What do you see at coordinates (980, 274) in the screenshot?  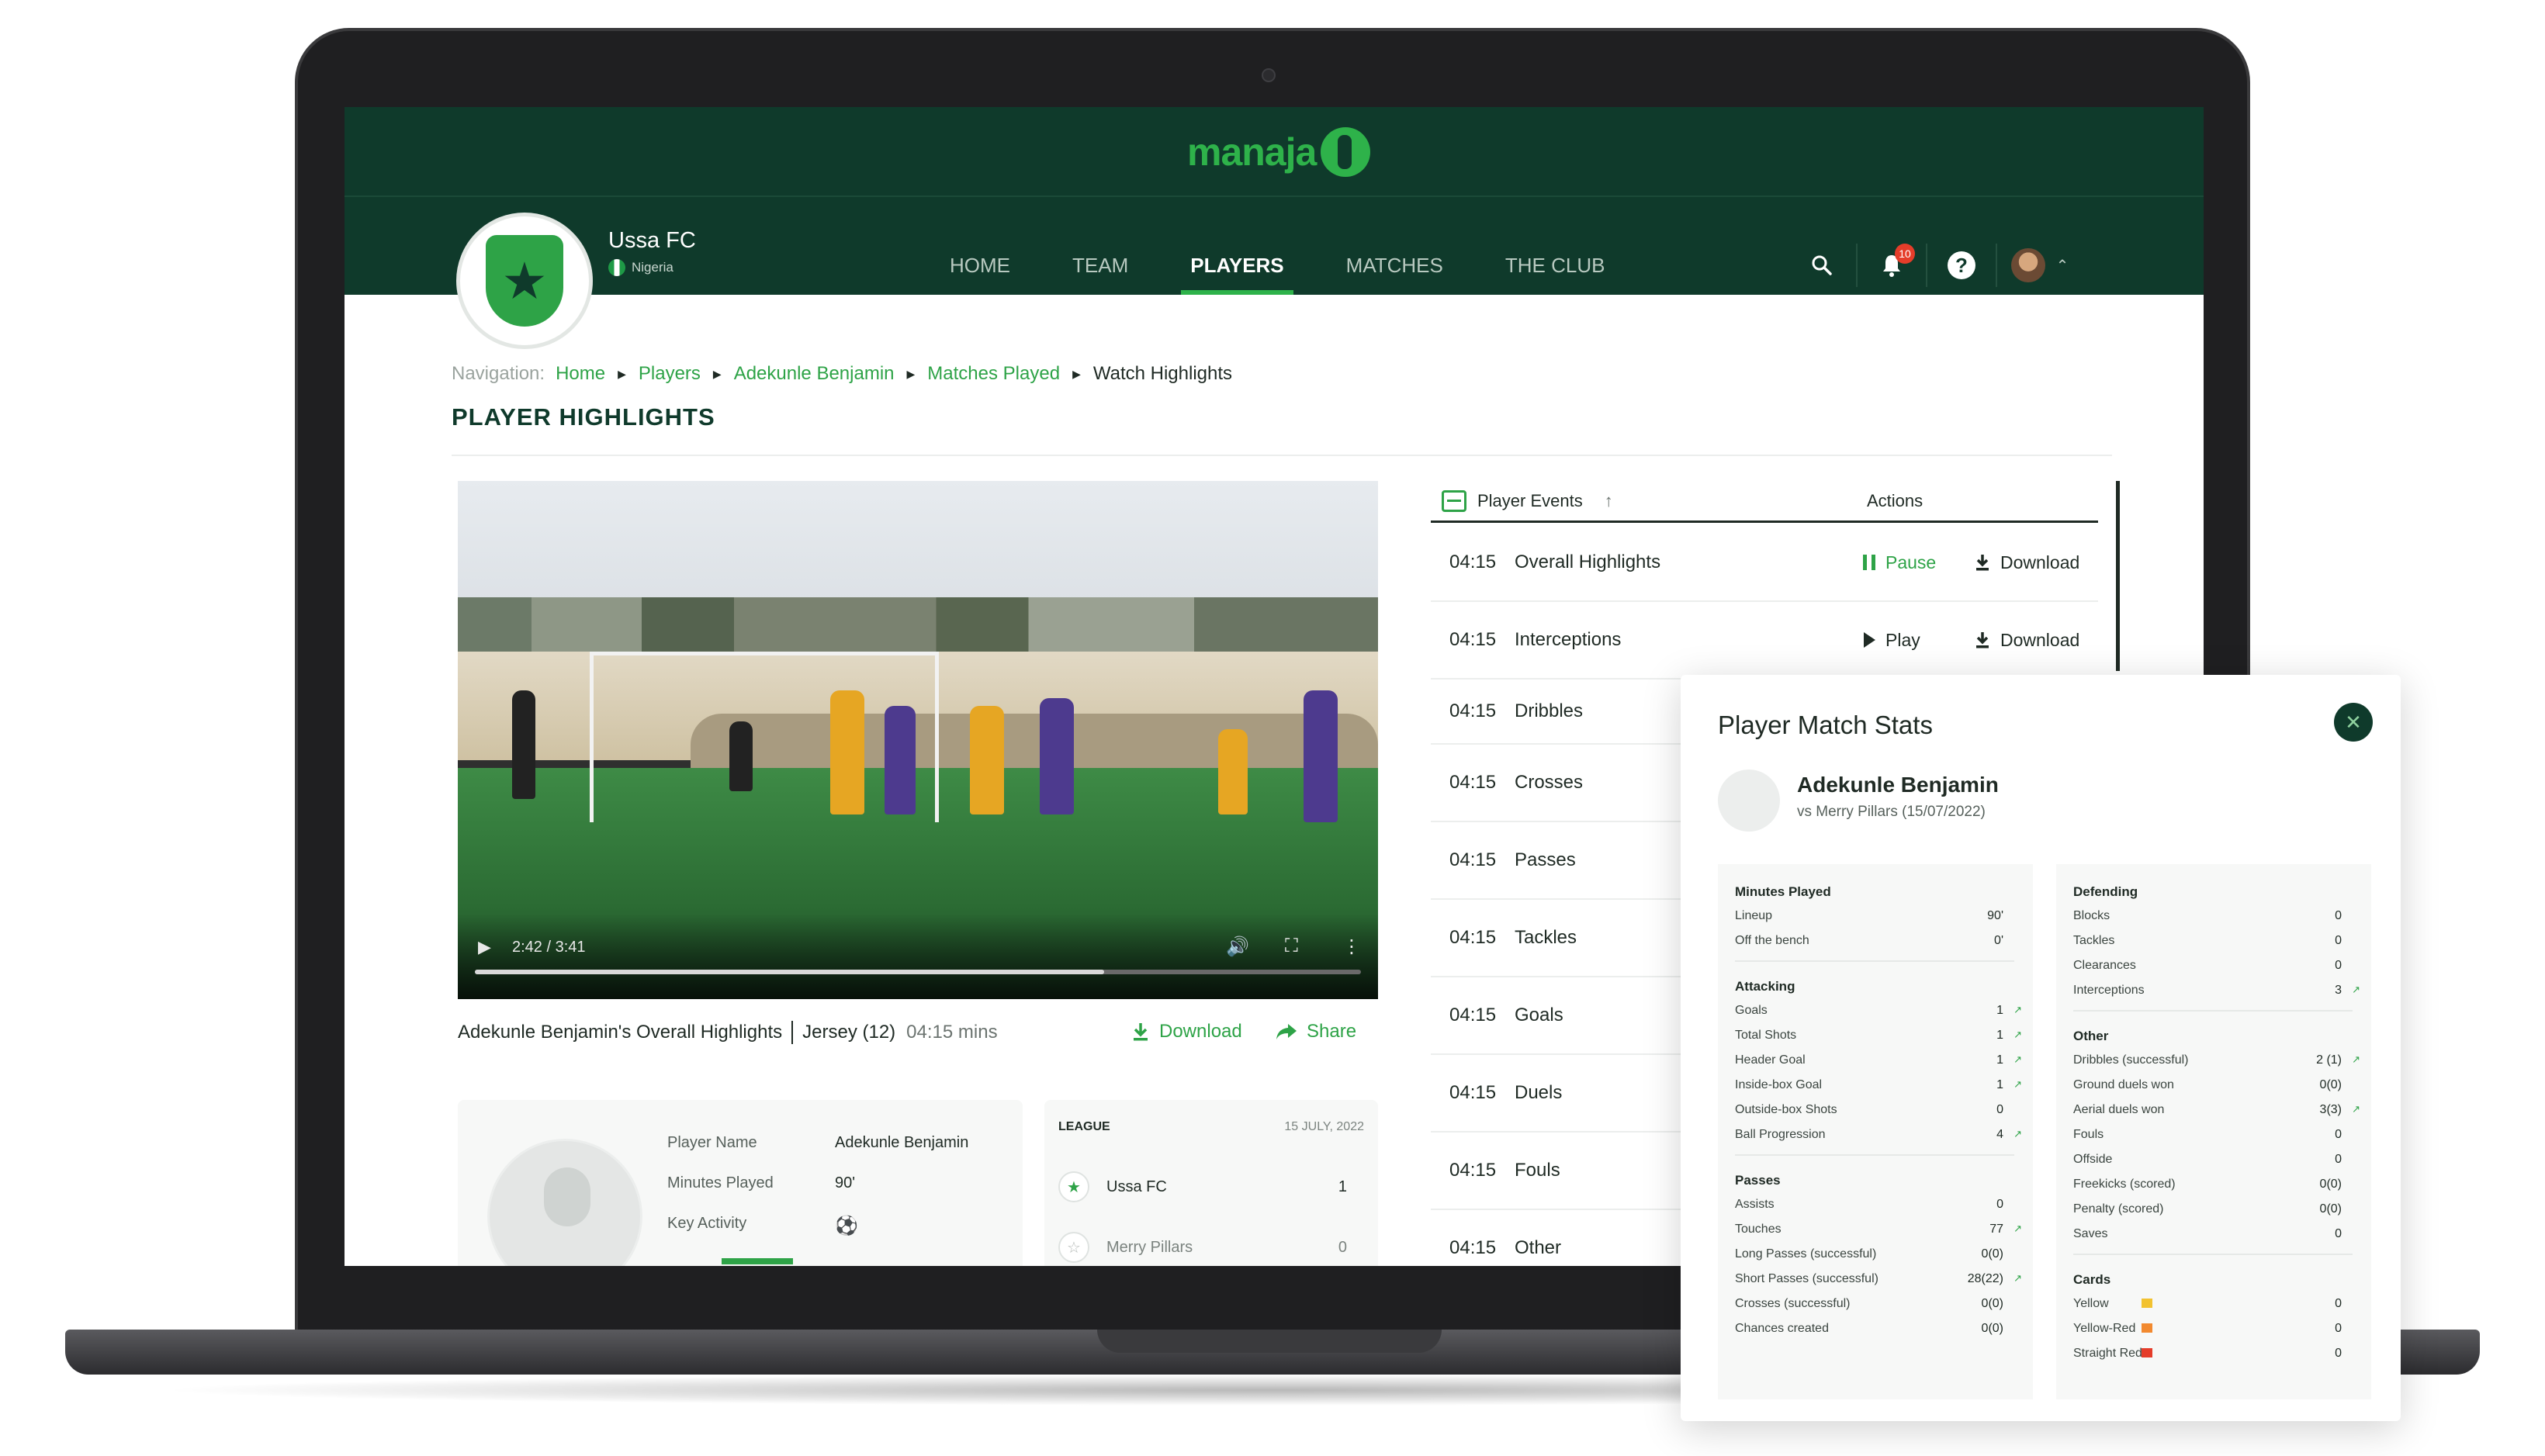 I see `nav-home: HOME` at bounding box center [980, 274].